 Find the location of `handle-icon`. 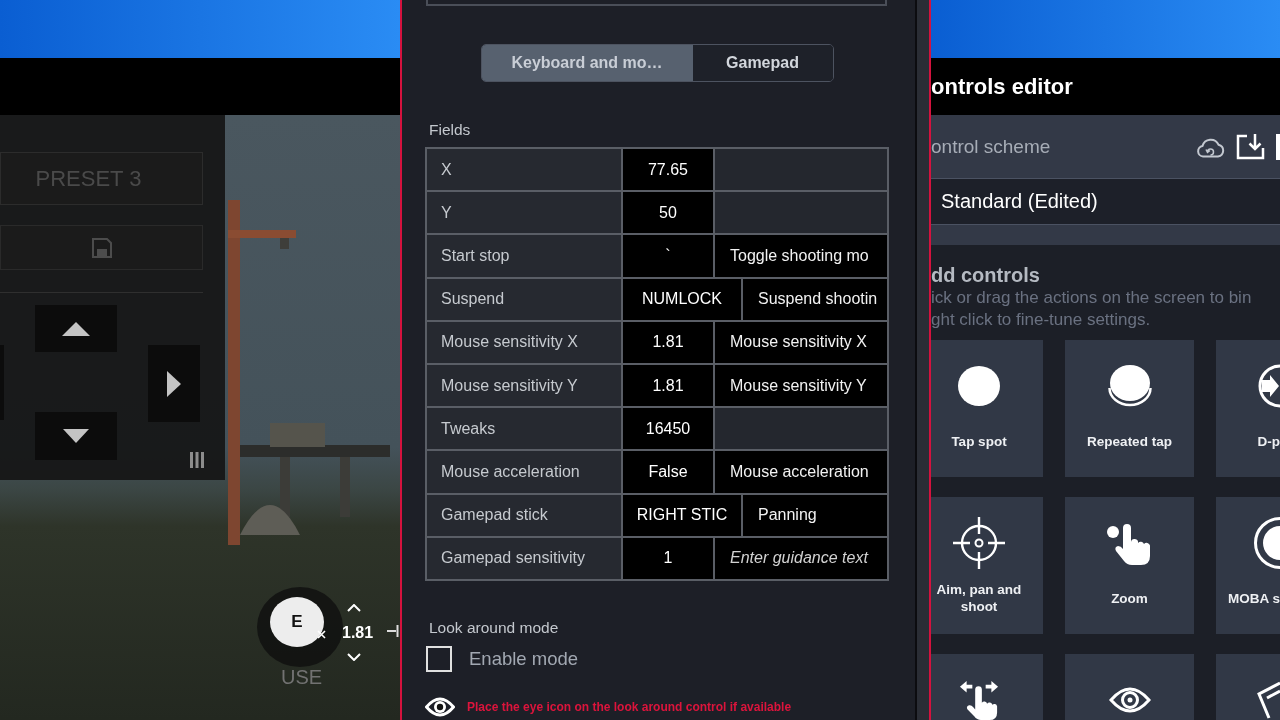

handle-icon is located at coordinates (393, 631).